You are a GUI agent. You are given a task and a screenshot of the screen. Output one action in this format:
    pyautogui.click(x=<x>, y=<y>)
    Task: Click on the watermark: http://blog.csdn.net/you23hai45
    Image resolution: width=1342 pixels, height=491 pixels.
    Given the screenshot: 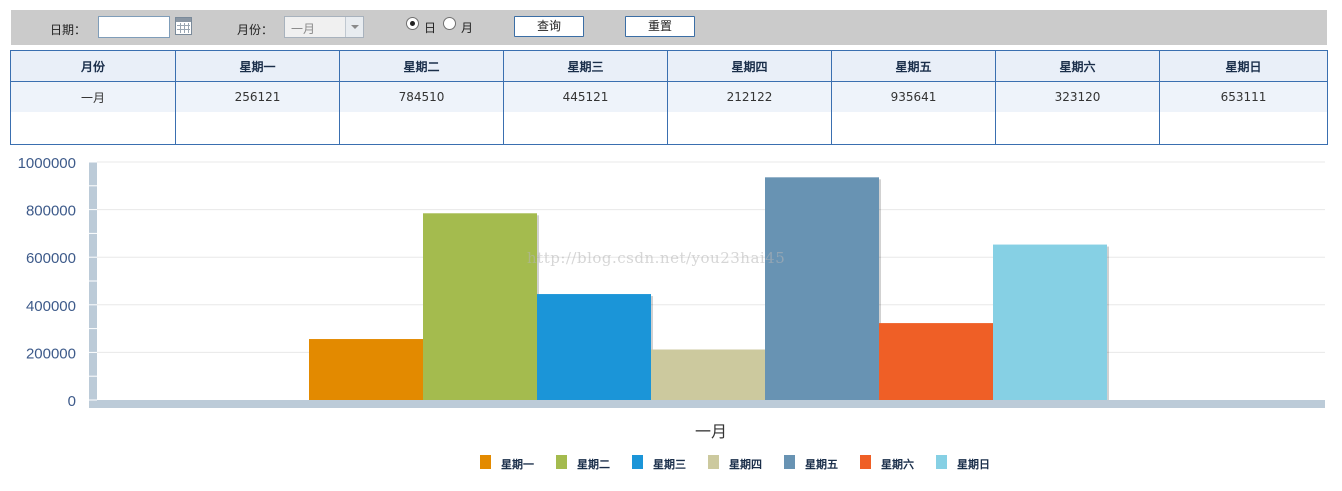 What is the action you would take?
    pyautogui.click(x=656, y=258)
    